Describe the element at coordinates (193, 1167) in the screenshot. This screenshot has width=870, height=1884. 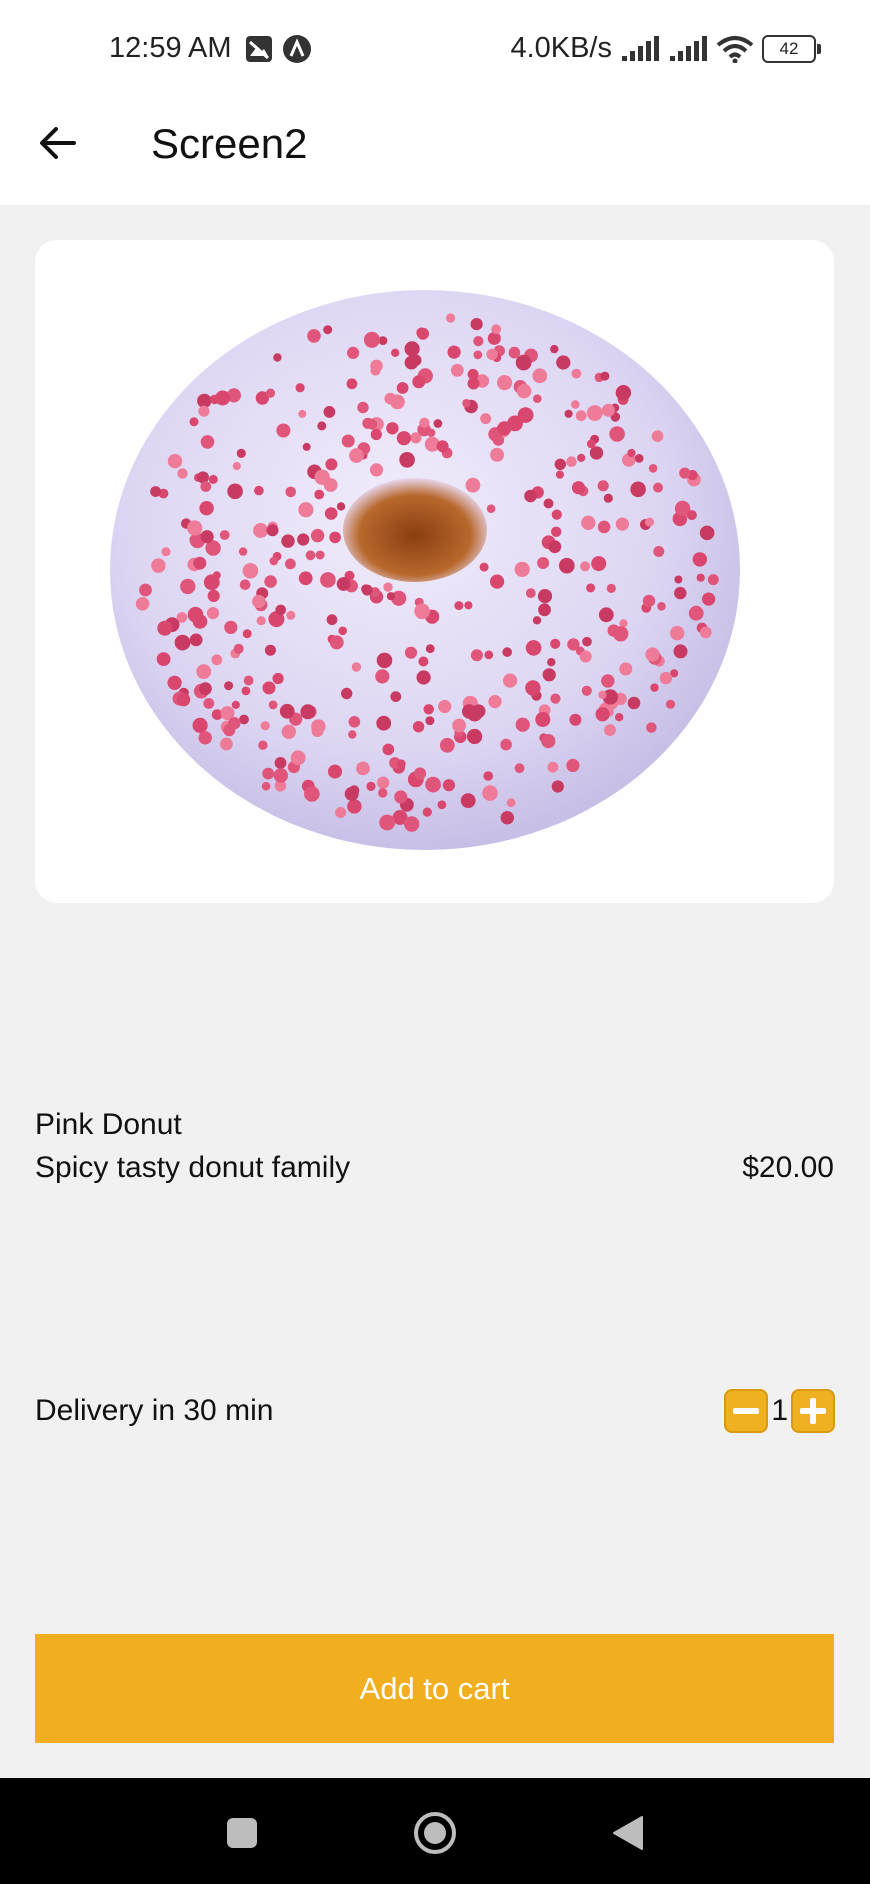
I see `product-description: Spicy tasty donut family` at that location.